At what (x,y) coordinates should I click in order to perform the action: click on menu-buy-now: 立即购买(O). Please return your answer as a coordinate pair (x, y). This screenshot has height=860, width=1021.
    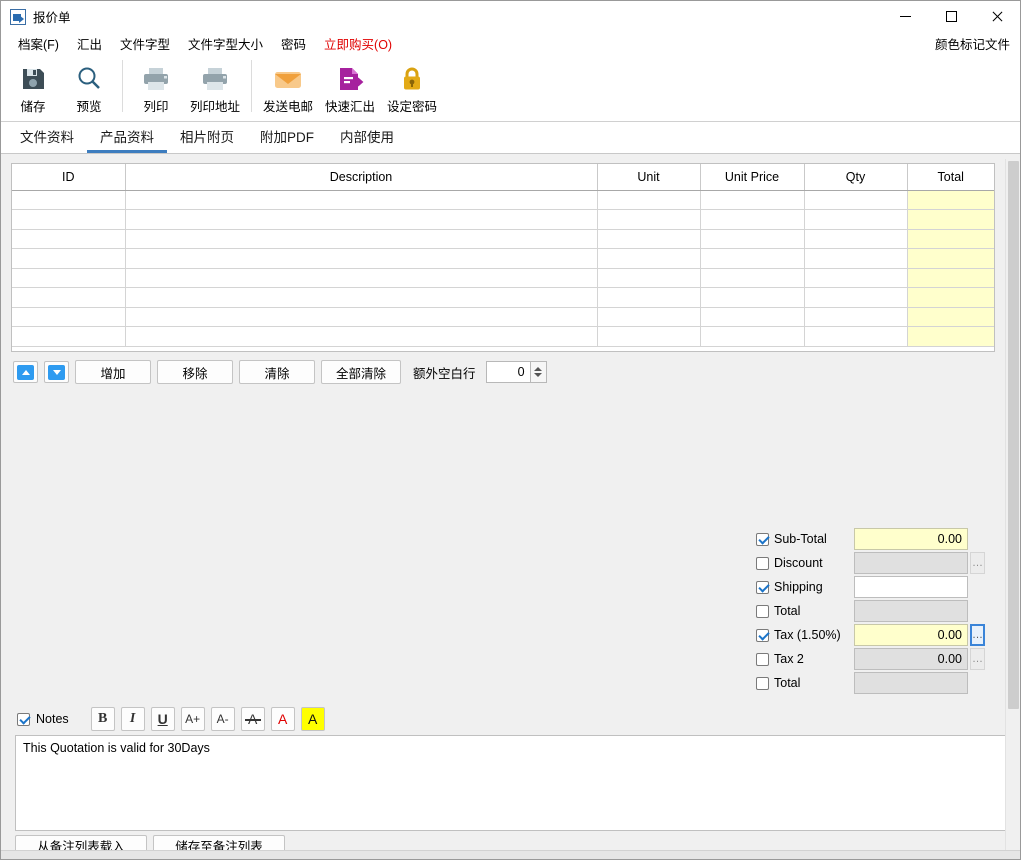
    Looking at the image, I should click on (358, 43).